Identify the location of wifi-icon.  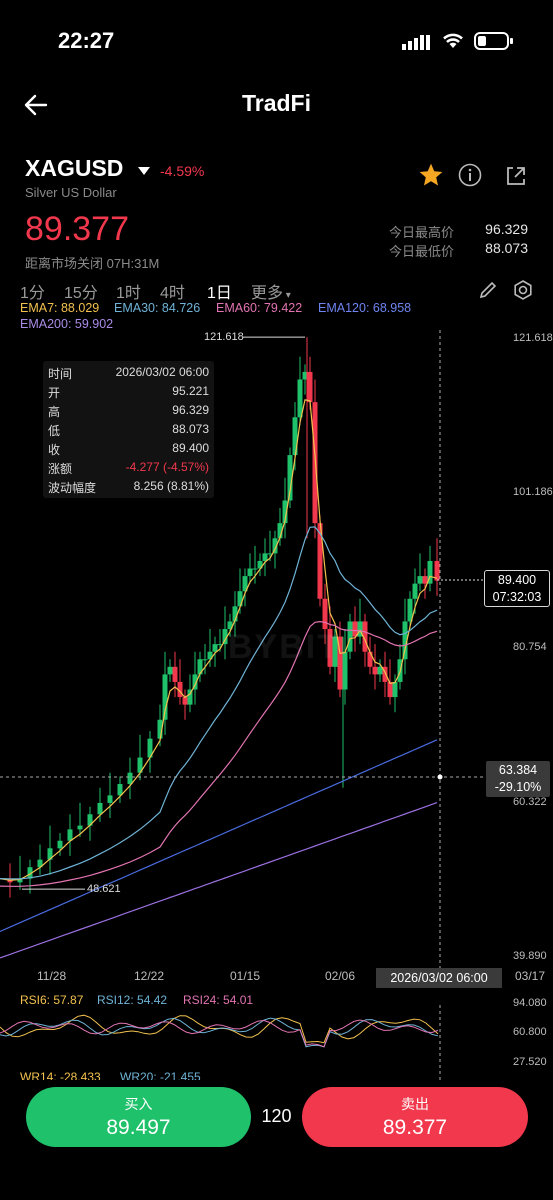
(453, 42).